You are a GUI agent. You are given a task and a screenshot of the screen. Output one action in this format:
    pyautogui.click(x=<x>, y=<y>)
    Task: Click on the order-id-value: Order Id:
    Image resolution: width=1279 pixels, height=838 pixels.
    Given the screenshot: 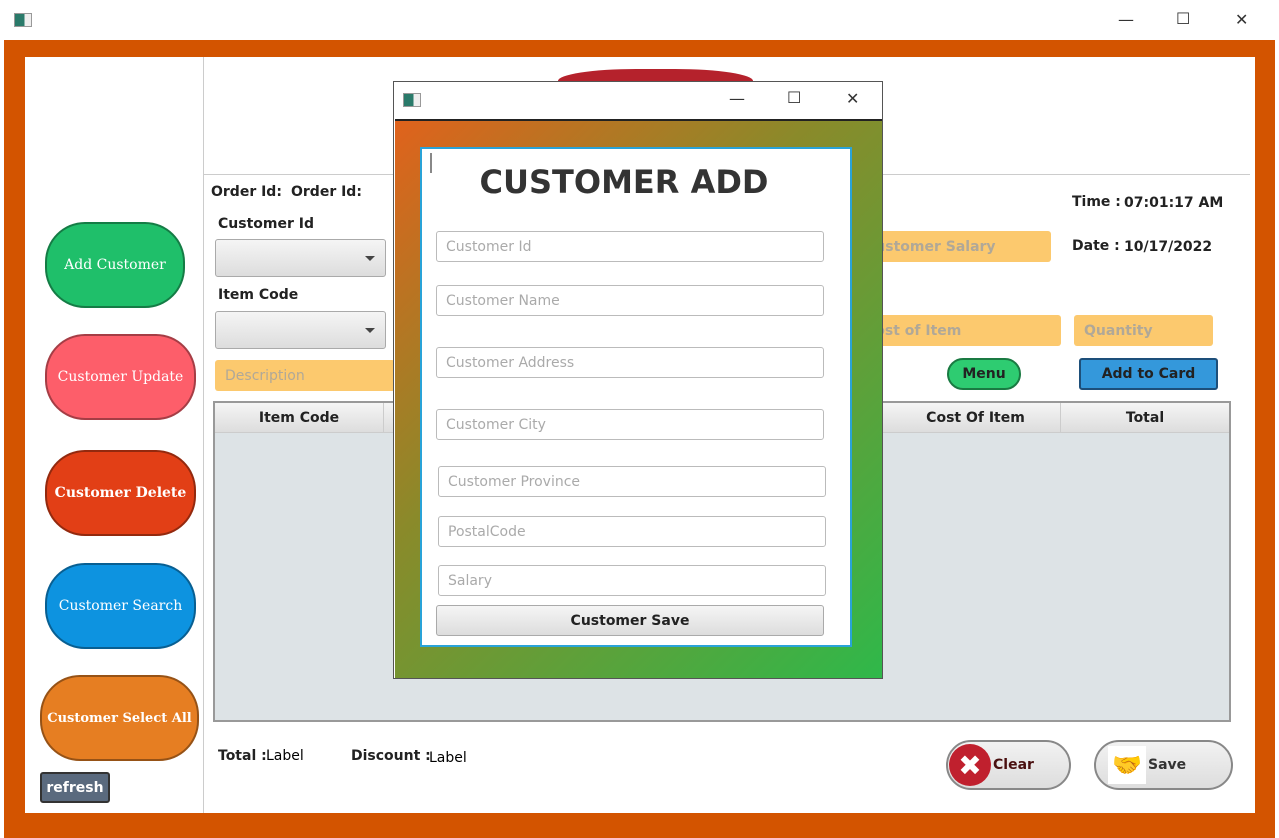 What is the action you would take?
    pyautogui.click(x=326, y=192)
    